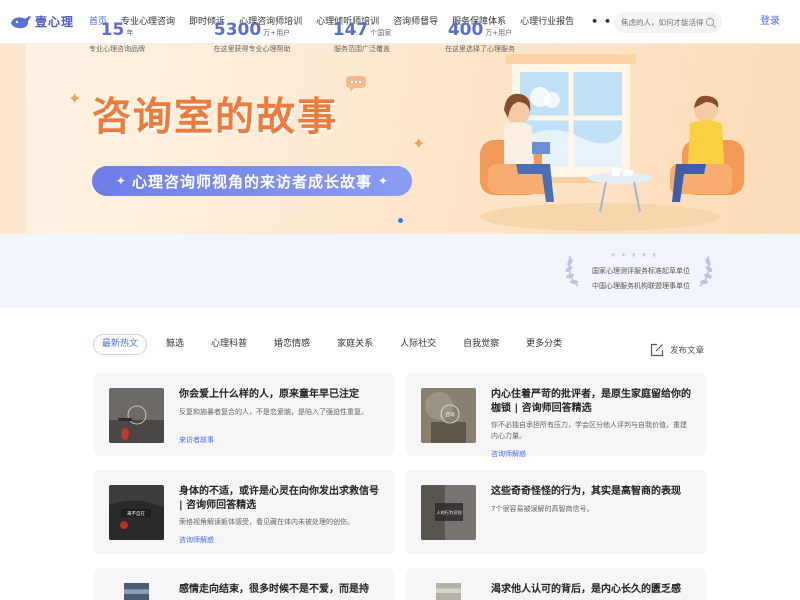  Describe the element at coordinates (641, 281) in the screenshot. I see `honor-block: 国家心理测评服务标准起草单位 中国心理服务机构联盟理事单位` at that location.